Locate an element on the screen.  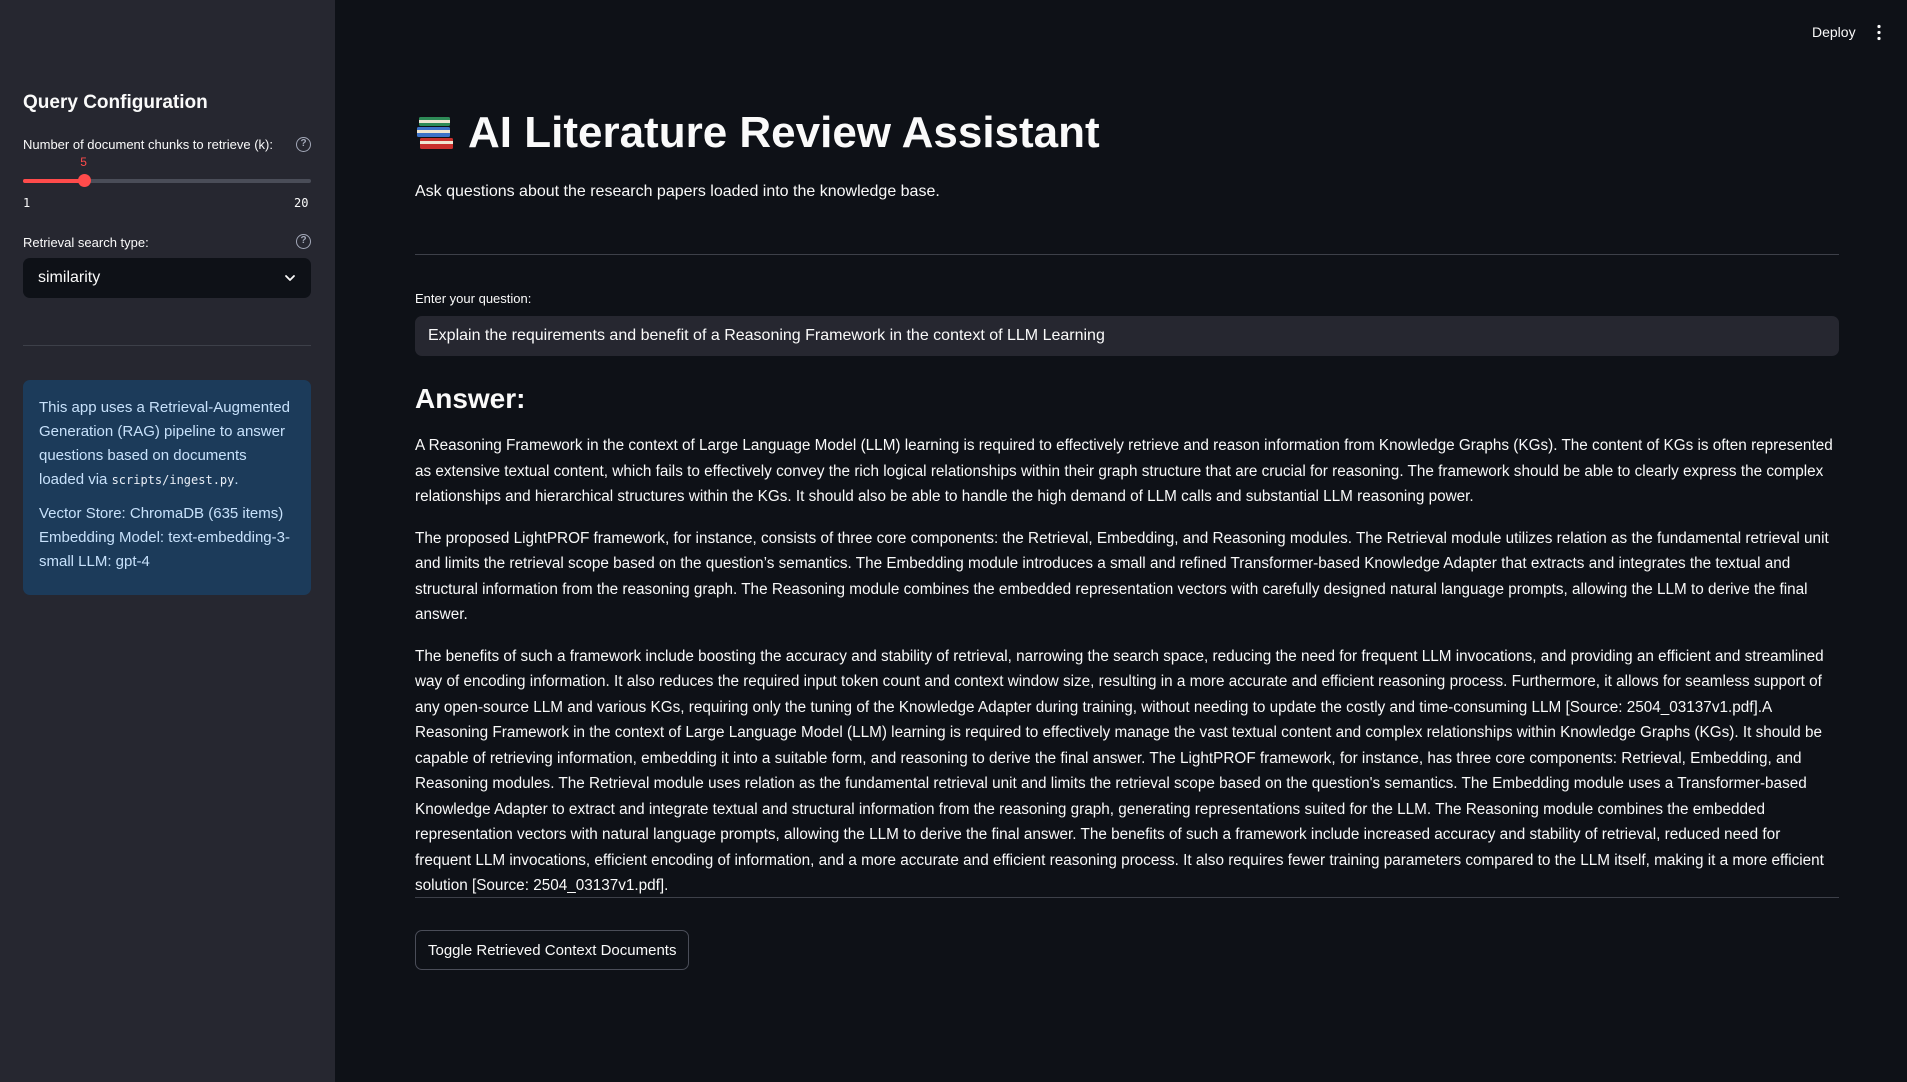
question-label: Enter your question: is located at coordinates (473, 298).